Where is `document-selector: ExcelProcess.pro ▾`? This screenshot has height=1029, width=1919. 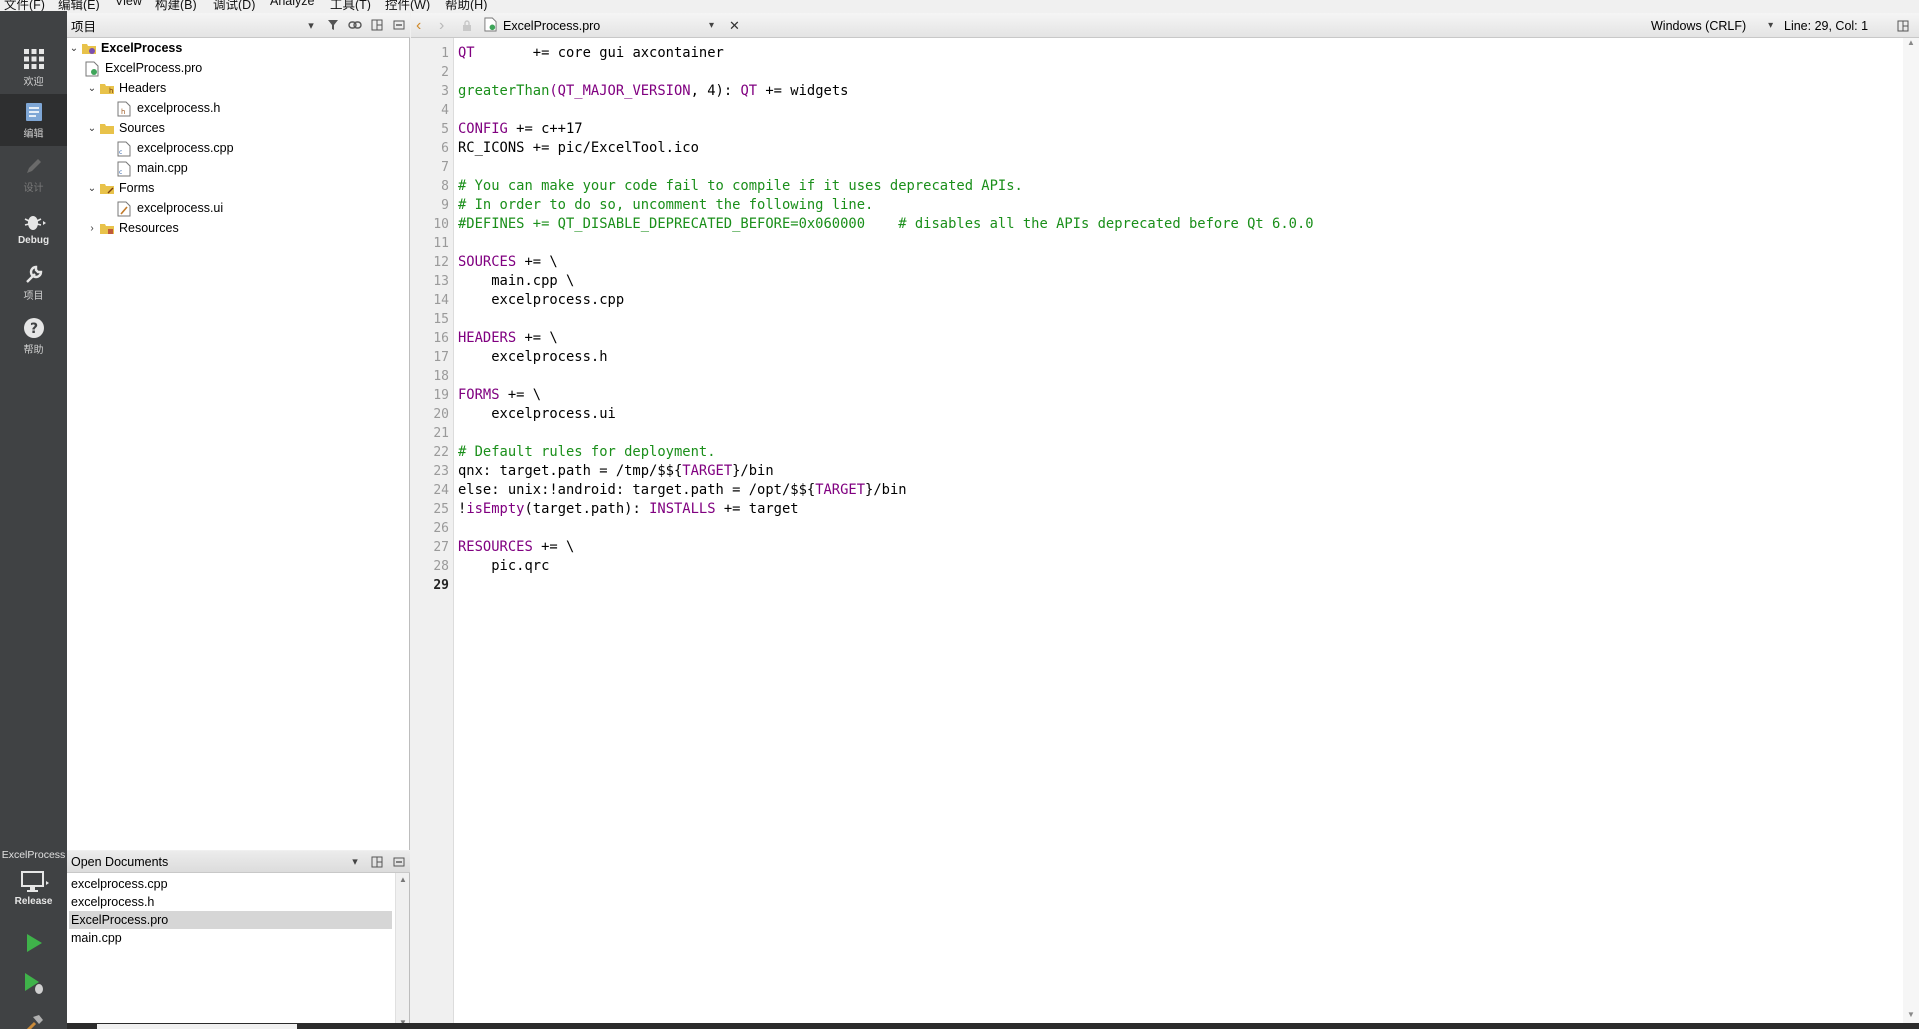 document-selector: ExcelProcess.pro ▾ is located at coordinates (604, 25).